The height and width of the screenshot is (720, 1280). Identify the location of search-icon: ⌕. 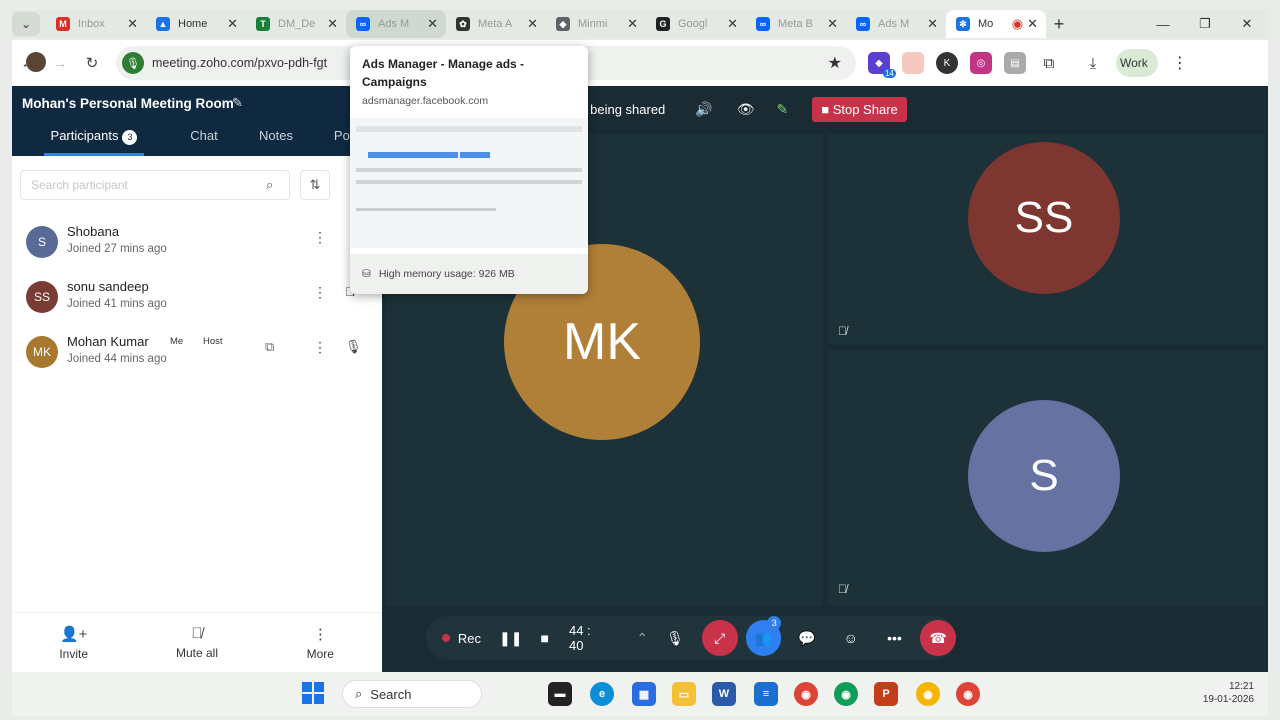
(270, 184).